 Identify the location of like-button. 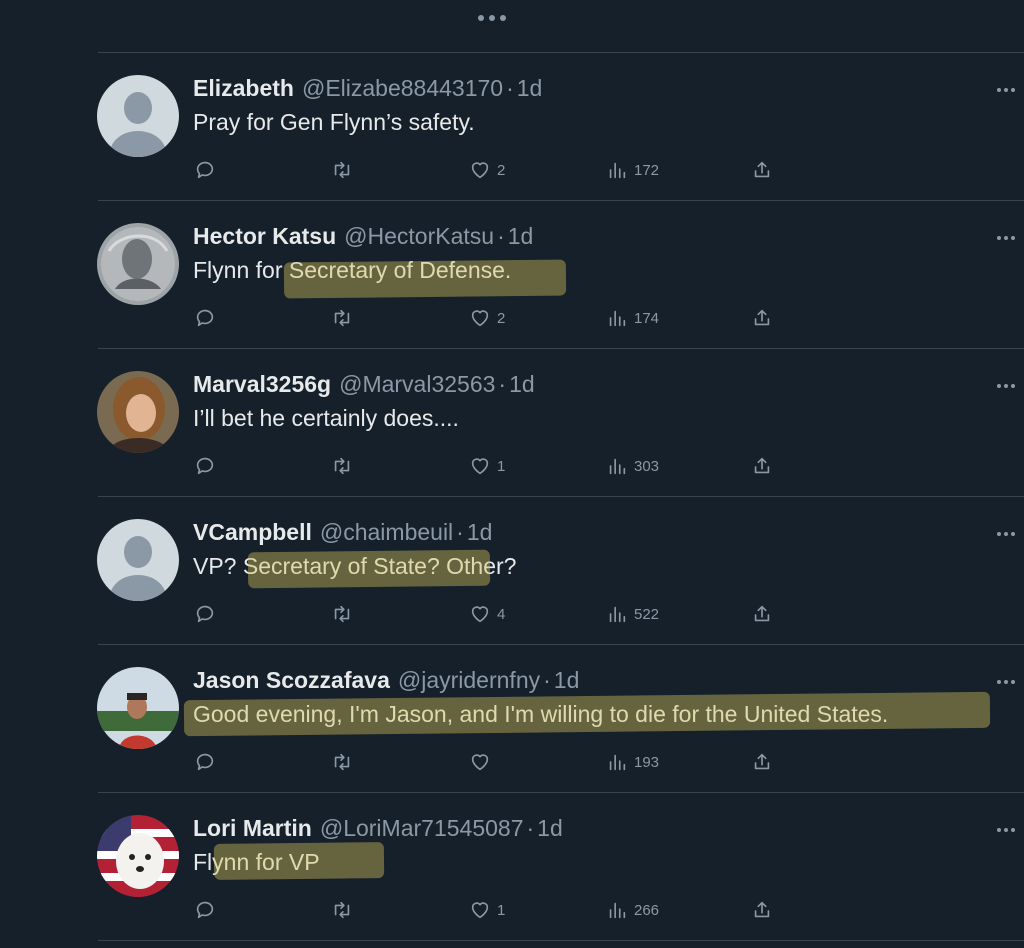
(483, 762).